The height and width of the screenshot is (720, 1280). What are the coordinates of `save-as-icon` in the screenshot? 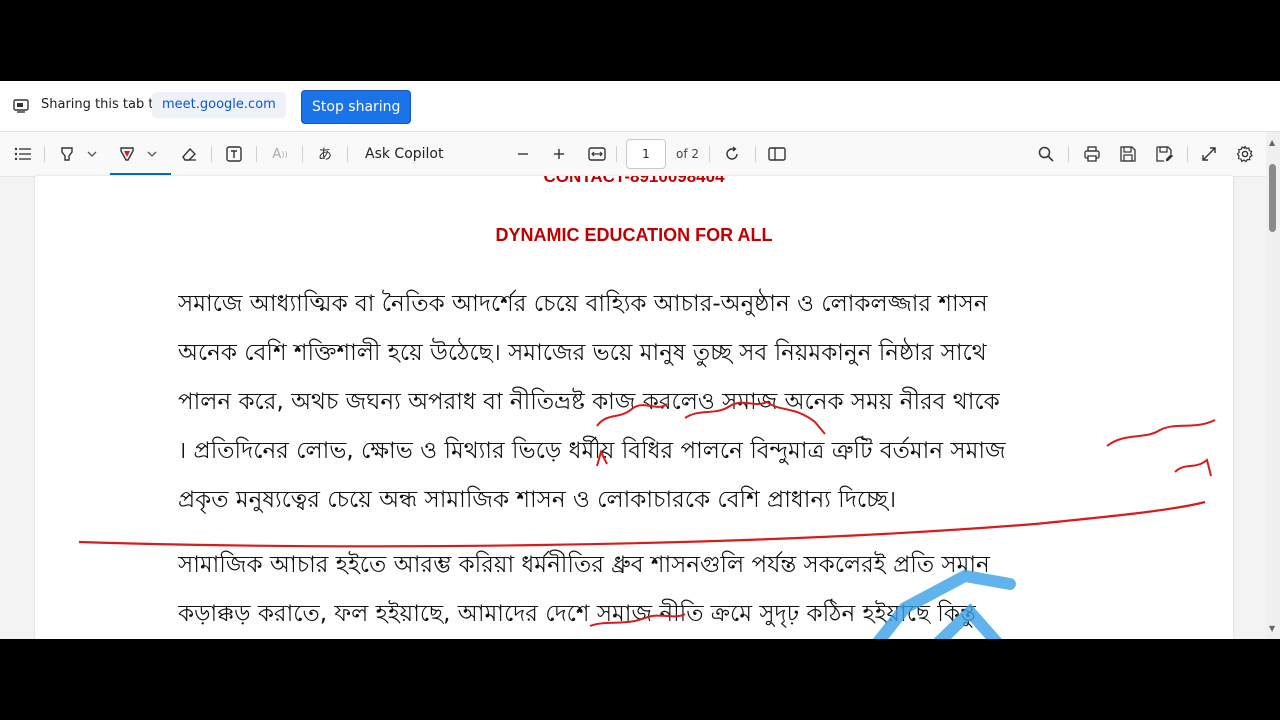 It's located at (1164, 154).